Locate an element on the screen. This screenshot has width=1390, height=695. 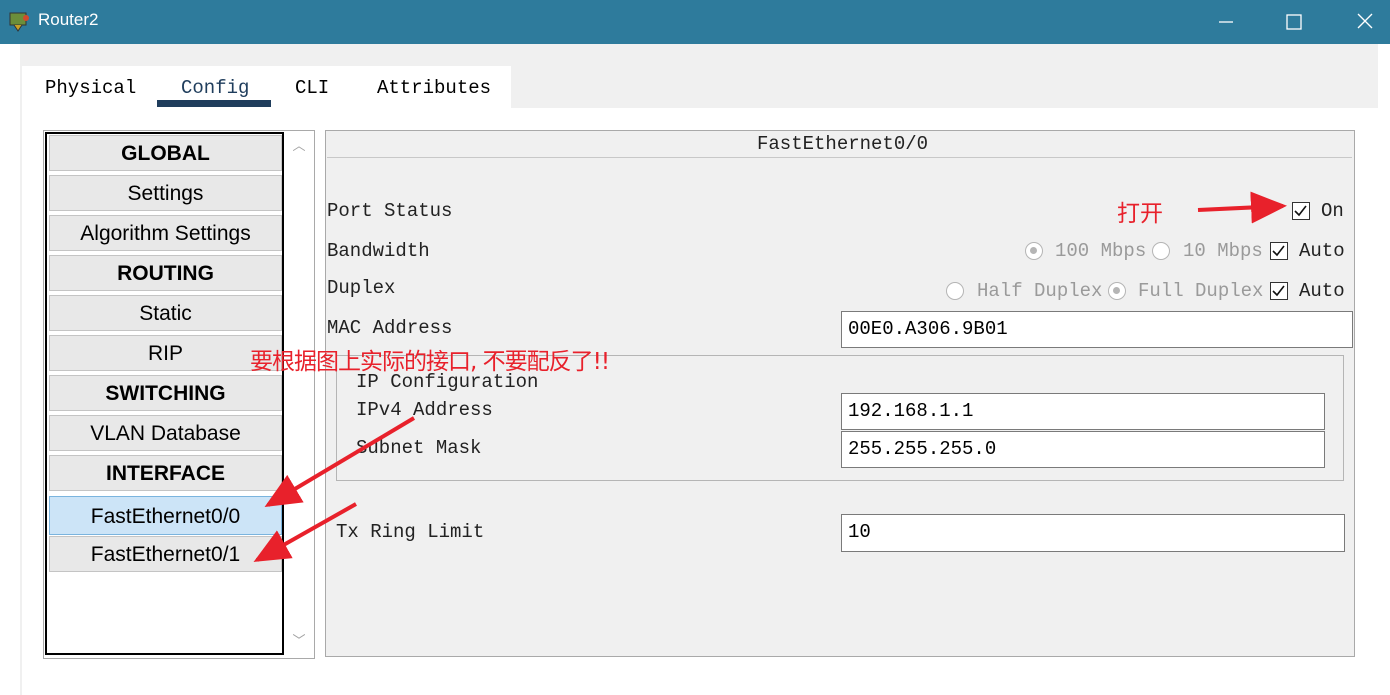
bandwidth-100-radio is located at coordinates (1034, 251).